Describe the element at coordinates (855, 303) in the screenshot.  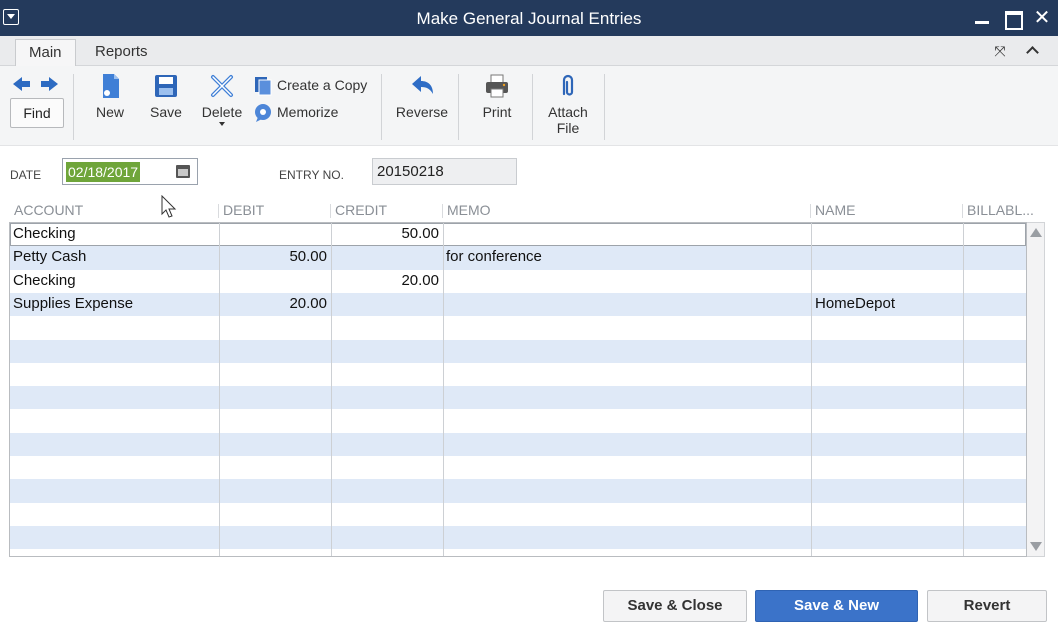
I see `name-cell: HomeDepot` at that location.